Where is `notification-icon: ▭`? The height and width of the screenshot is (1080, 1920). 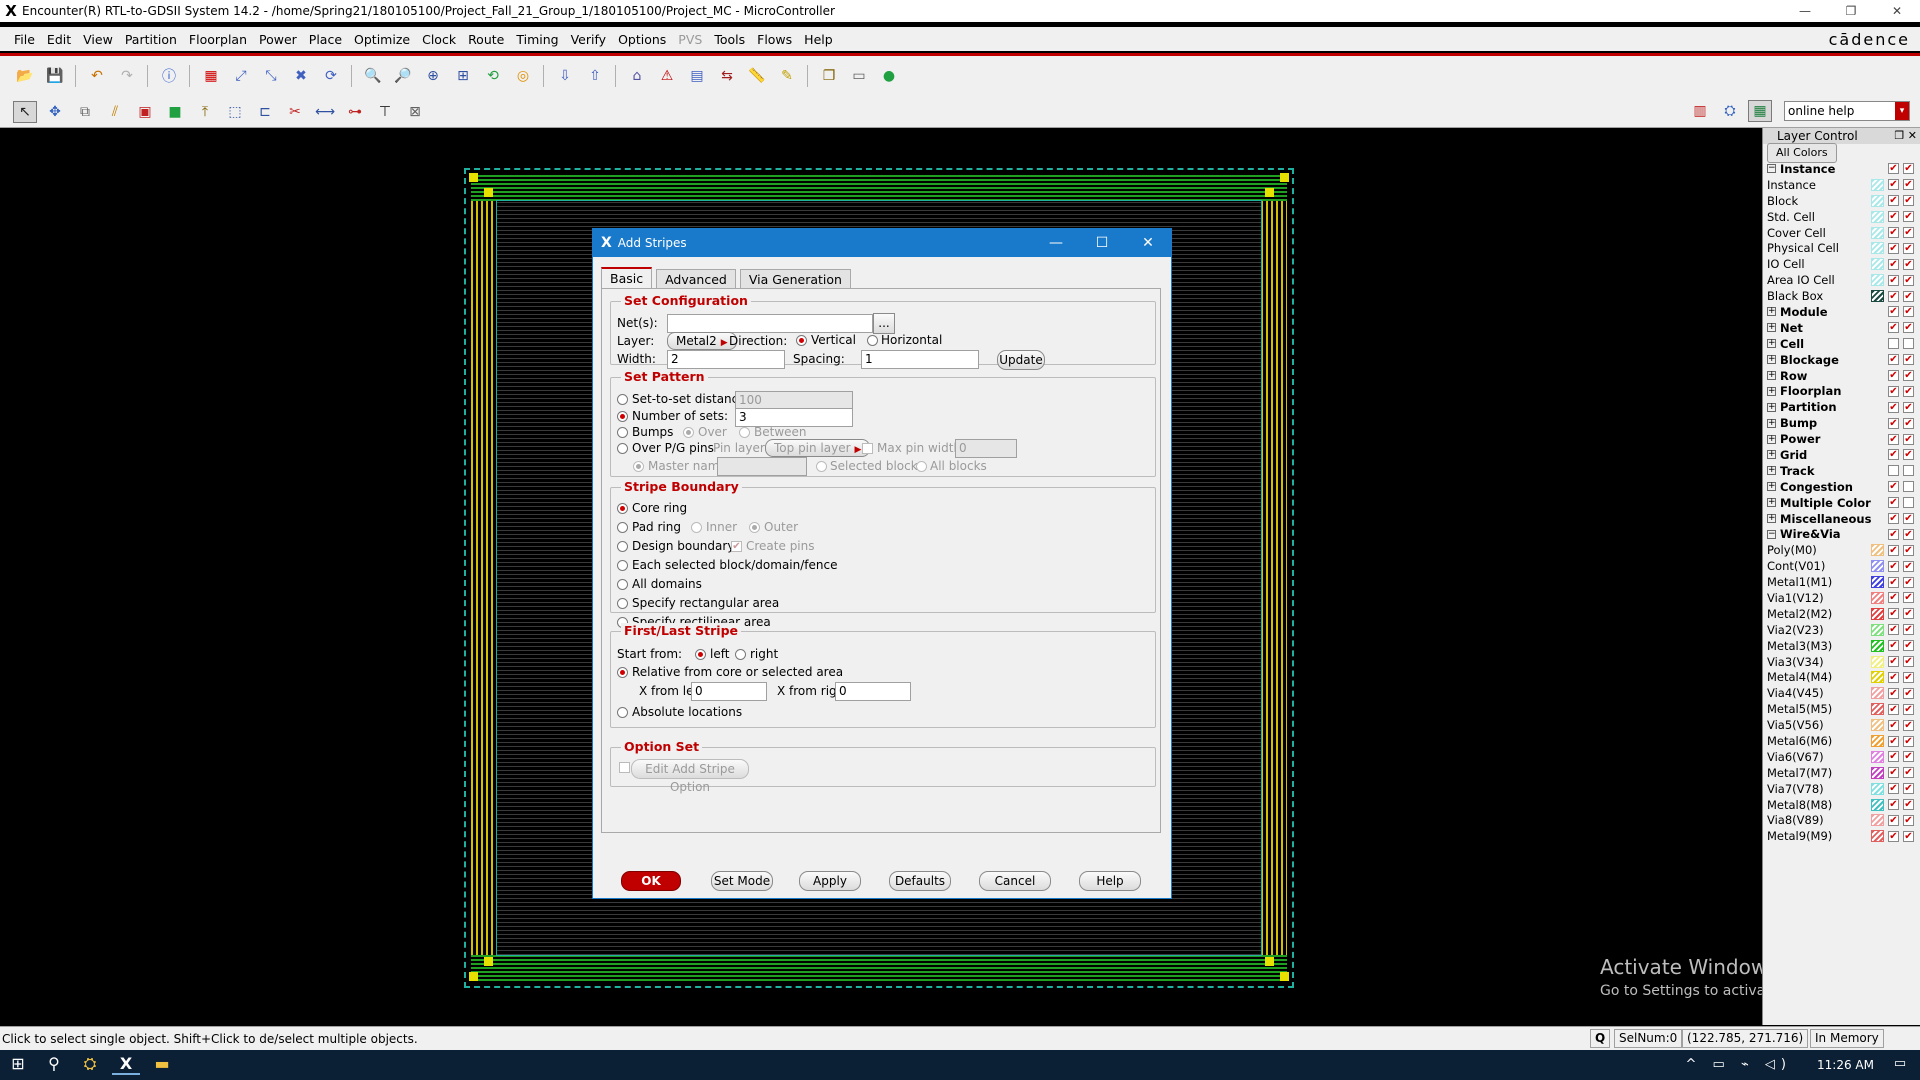 notification-icon: ▭ is located at coordinates (1900, 1063).